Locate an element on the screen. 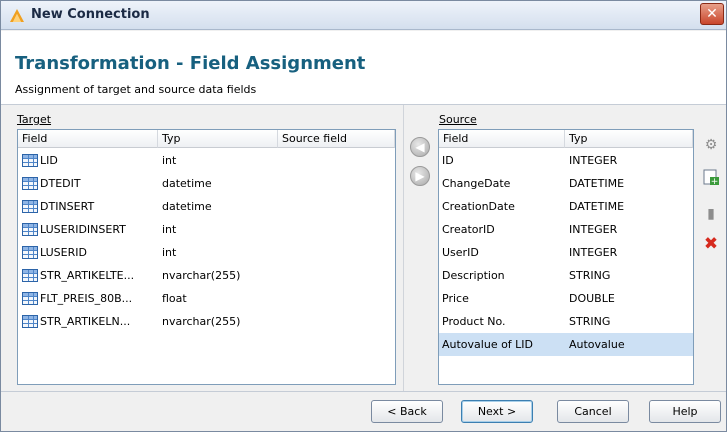 This screenshot has width=727, height=432. arrow-left-icon: ◀ is located at coordinates (420, 147).